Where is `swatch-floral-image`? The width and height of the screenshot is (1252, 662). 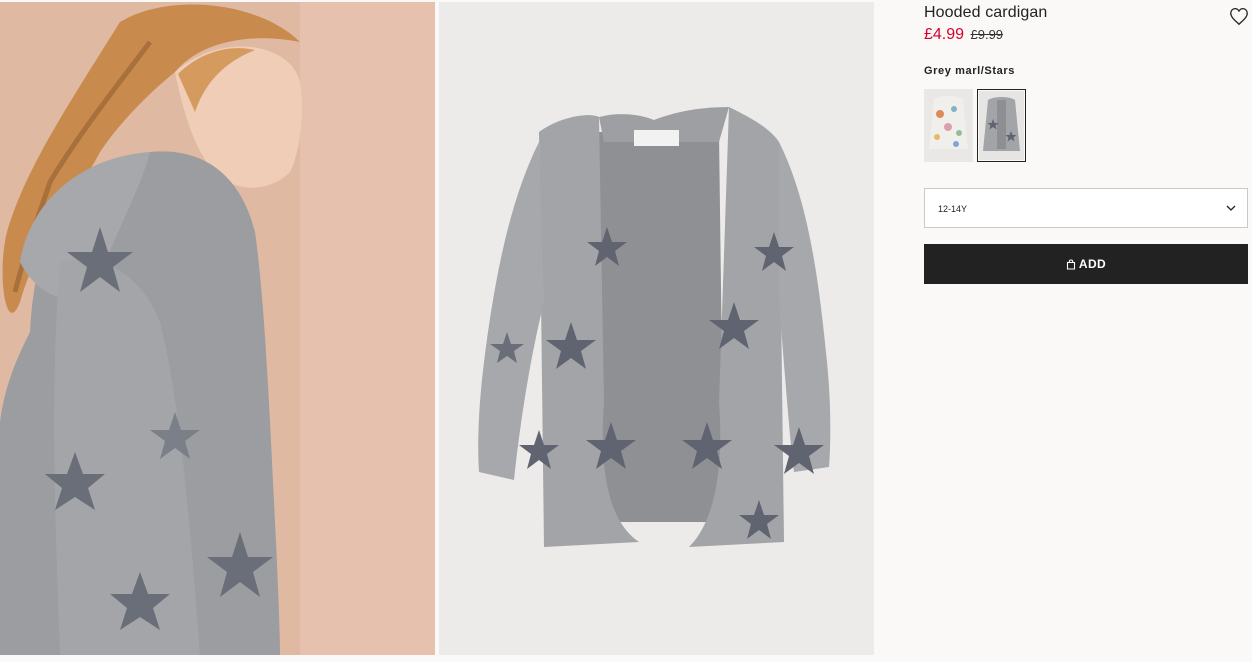
swatch-floral-image is located at coordinates (948, 125).